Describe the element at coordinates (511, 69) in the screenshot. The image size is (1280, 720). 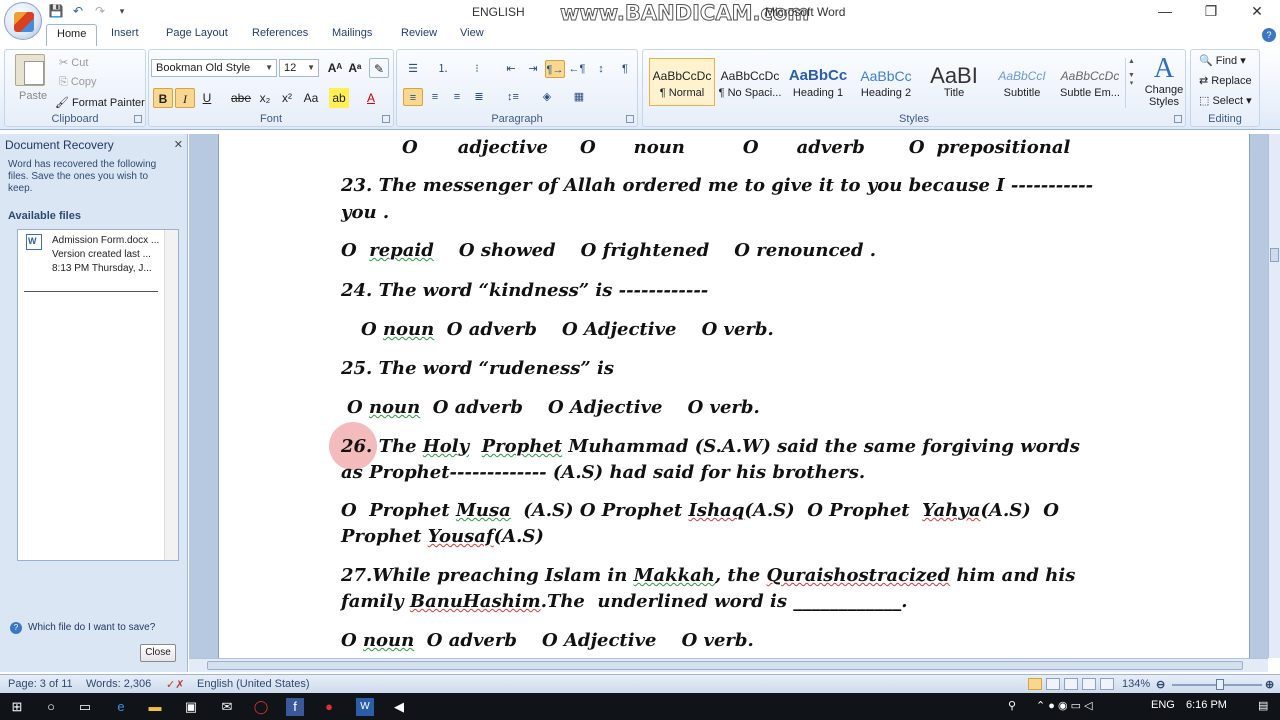
I see `decrease-indent-icon: ⇤` at that location.